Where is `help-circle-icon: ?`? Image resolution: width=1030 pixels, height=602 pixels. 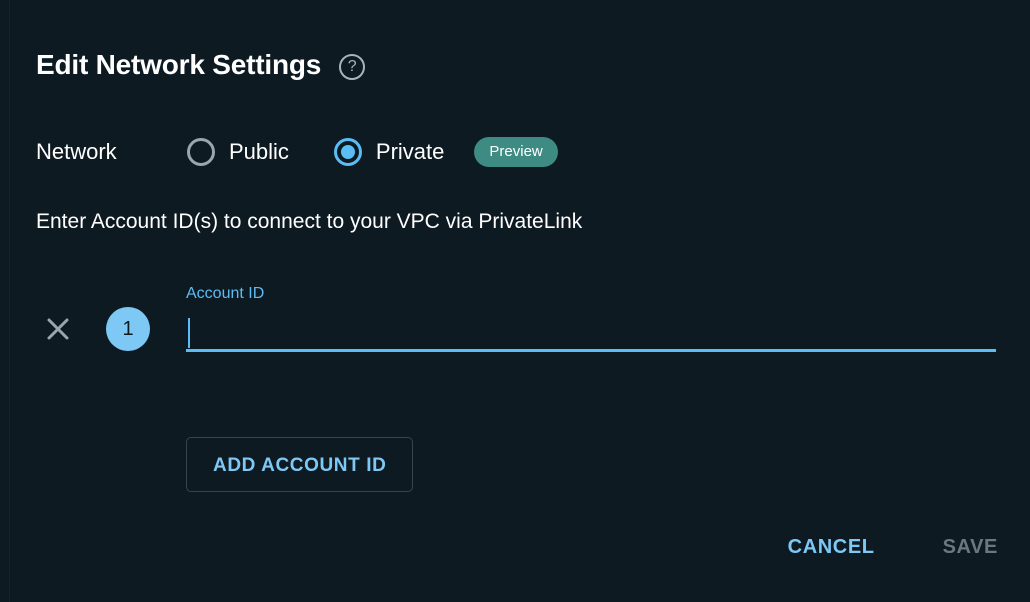
help-circle-icon: ? is located at coordinates (352, 66).